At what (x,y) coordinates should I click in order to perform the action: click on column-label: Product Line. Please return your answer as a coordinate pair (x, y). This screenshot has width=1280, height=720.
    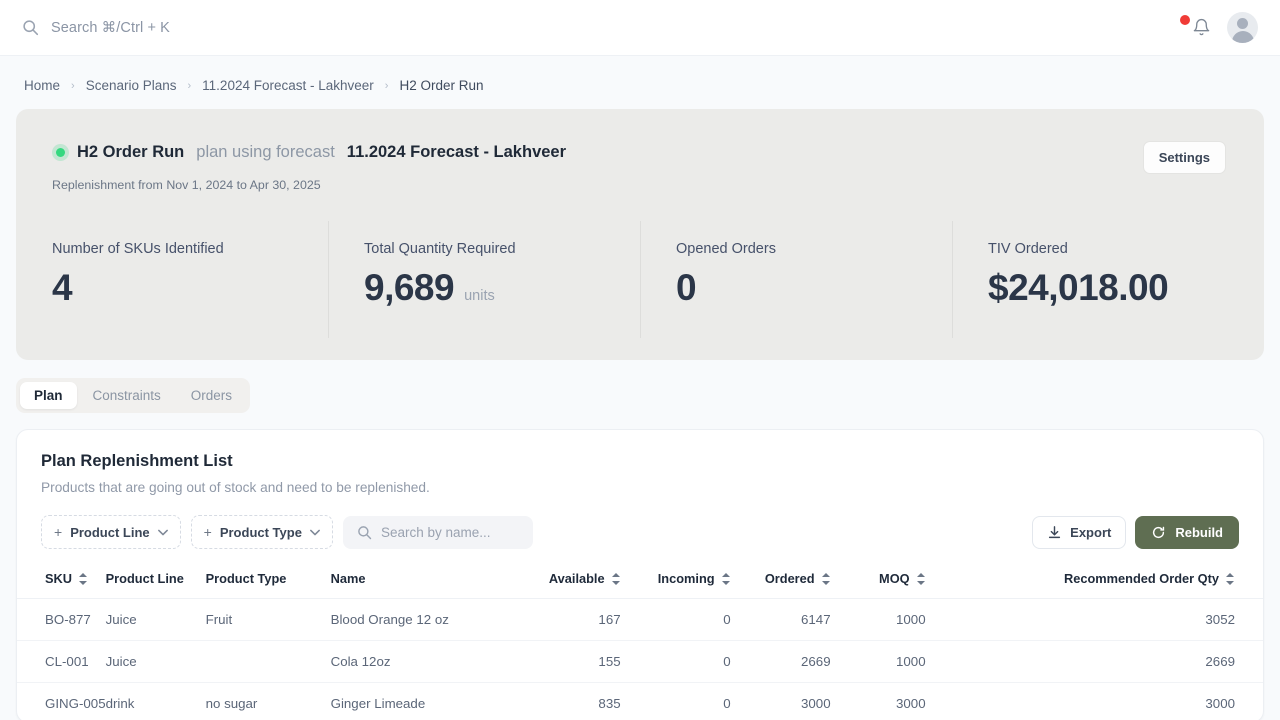
    Looking at the image, I should click on (144, 578).